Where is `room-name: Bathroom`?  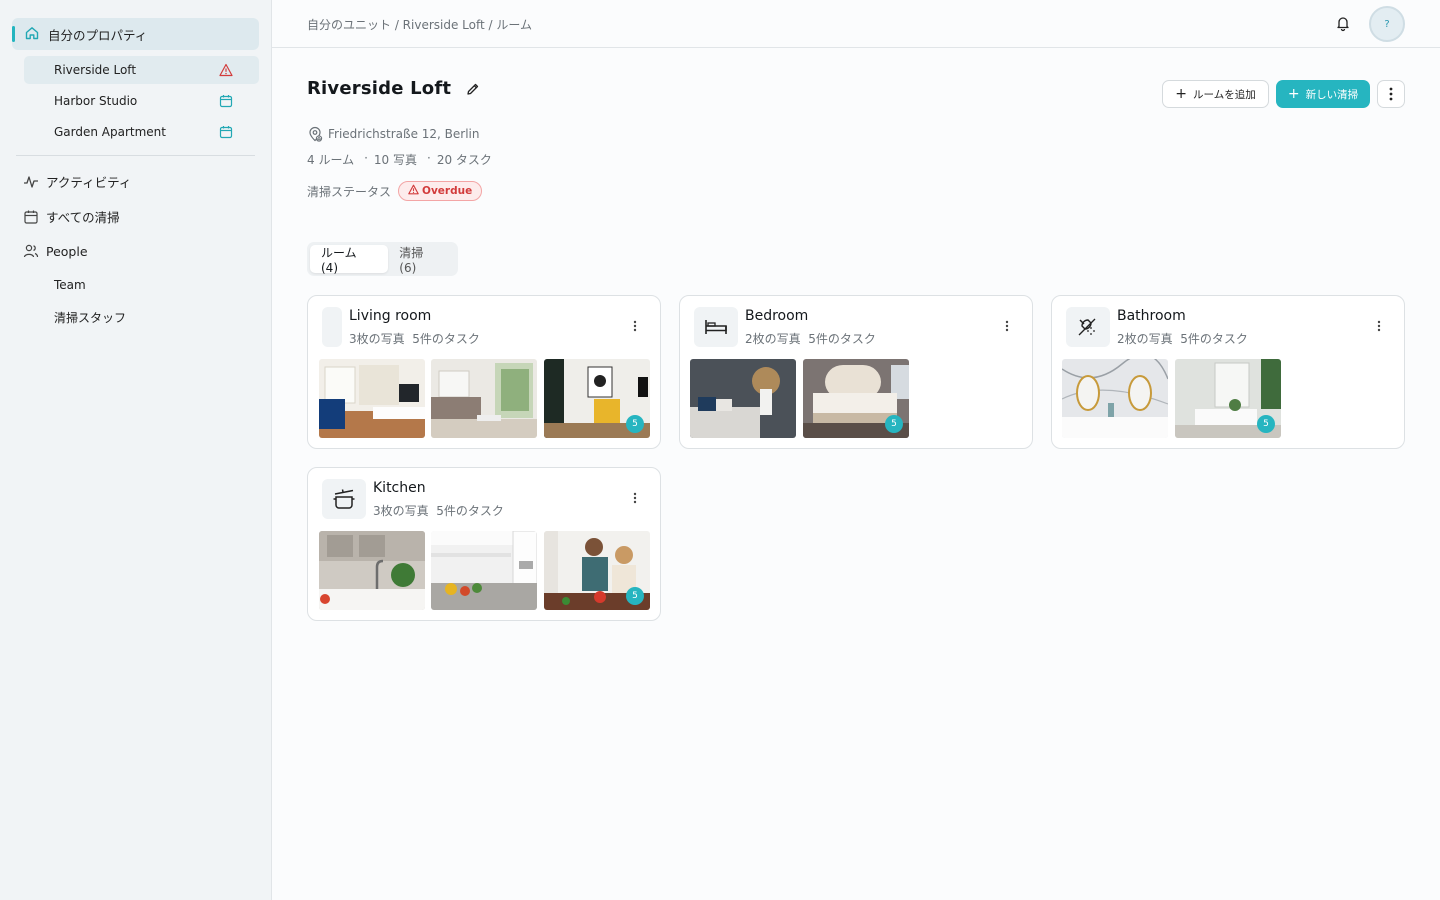
room-name: Bathroom is located at coordinates (1151, 316).